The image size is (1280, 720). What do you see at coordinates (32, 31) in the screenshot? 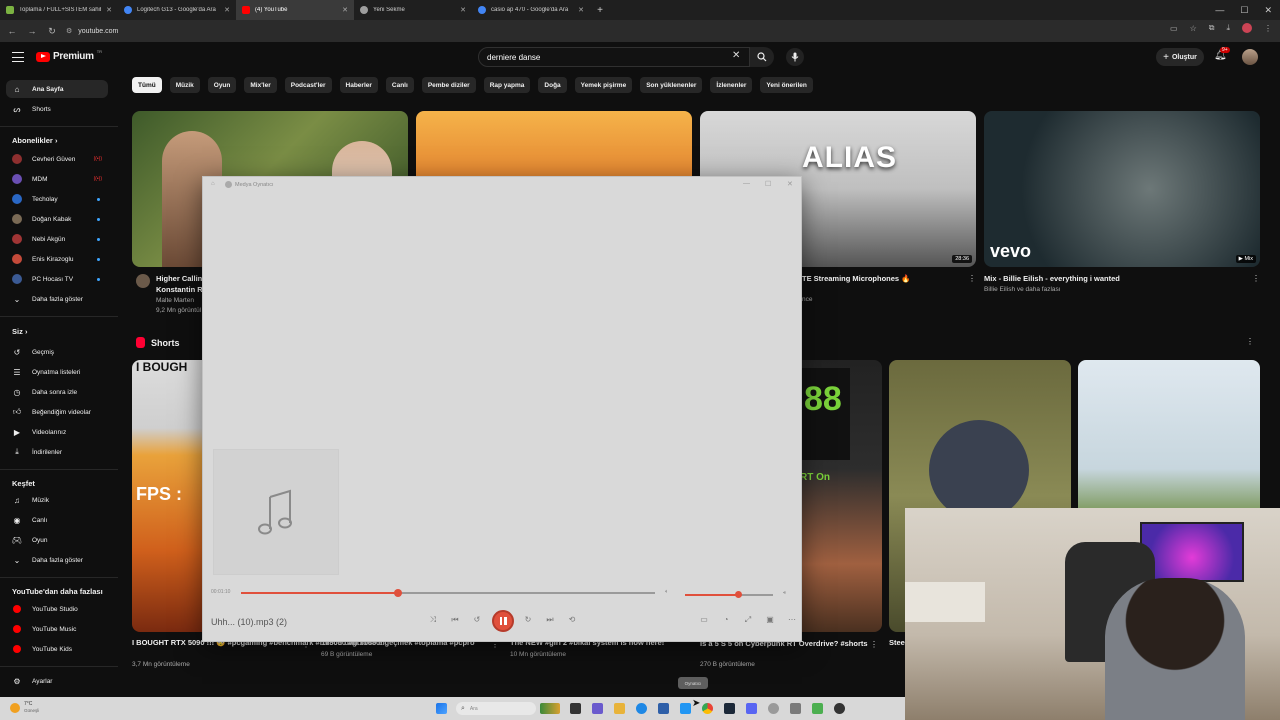
I see `forward-icon: →` at bounding box center [32, 31].